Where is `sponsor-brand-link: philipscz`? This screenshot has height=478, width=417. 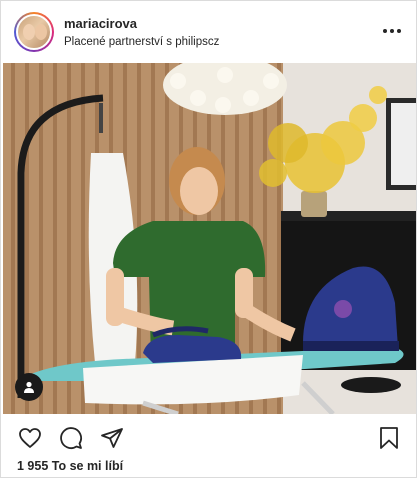 sponsor-brand-link: philipscz is located at coordinates (197, 42).